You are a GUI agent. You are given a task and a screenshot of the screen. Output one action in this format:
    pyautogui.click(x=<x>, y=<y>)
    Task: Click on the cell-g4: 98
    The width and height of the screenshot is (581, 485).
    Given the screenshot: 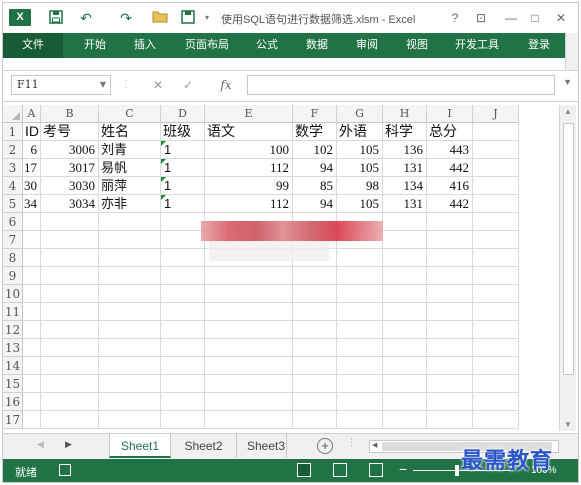 What is the action you would take?
    pyautogui.click(x=360, y=186)
    